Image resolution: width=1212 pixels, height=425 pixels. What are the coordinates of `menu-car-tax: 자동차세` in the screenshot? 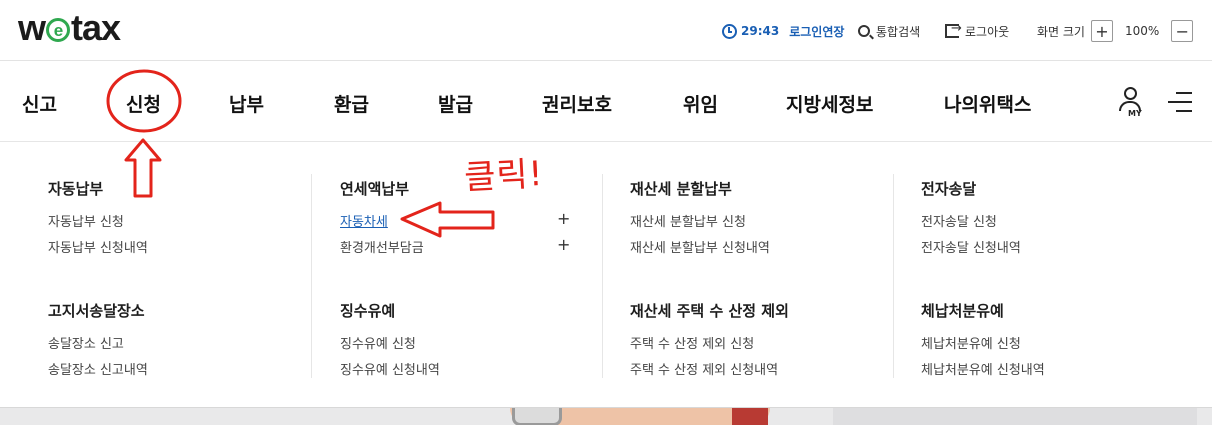 It's located at (364, 220).